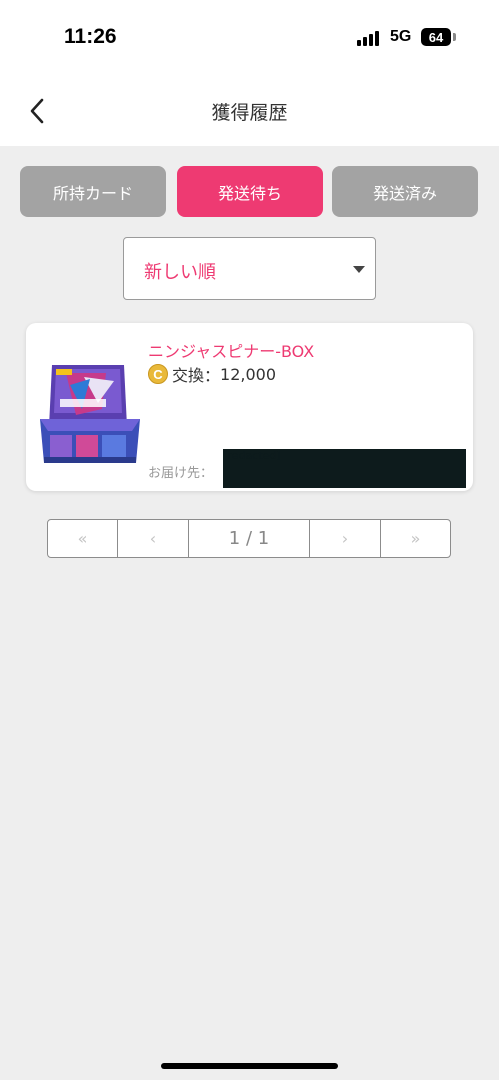 This screenshot has height=1080, width=499. What do you see at coordinates (90, 36) in the screenshot?
I see `status-time: 11:26` at bounding box center [90, 36].